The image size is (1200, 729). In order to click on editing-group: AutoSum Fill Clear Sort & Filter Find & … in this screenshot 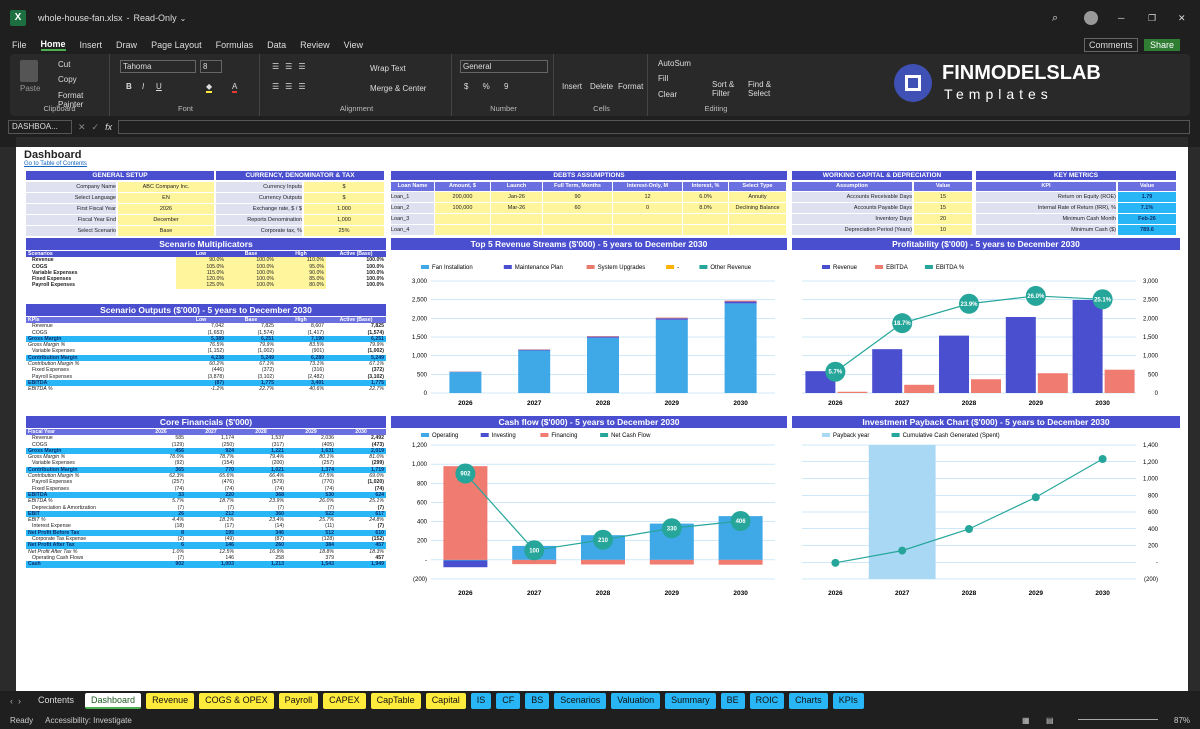, I will do `click(716, 85)`.